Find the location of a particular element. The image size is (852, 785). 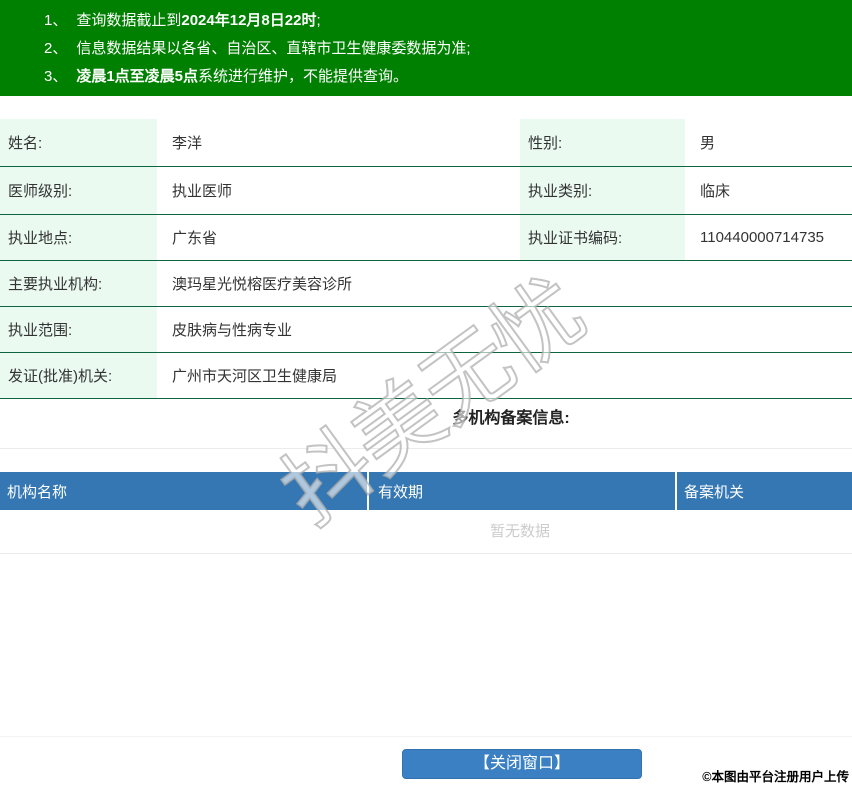

notice-number: 2、 is located at coordinates (56, 48).